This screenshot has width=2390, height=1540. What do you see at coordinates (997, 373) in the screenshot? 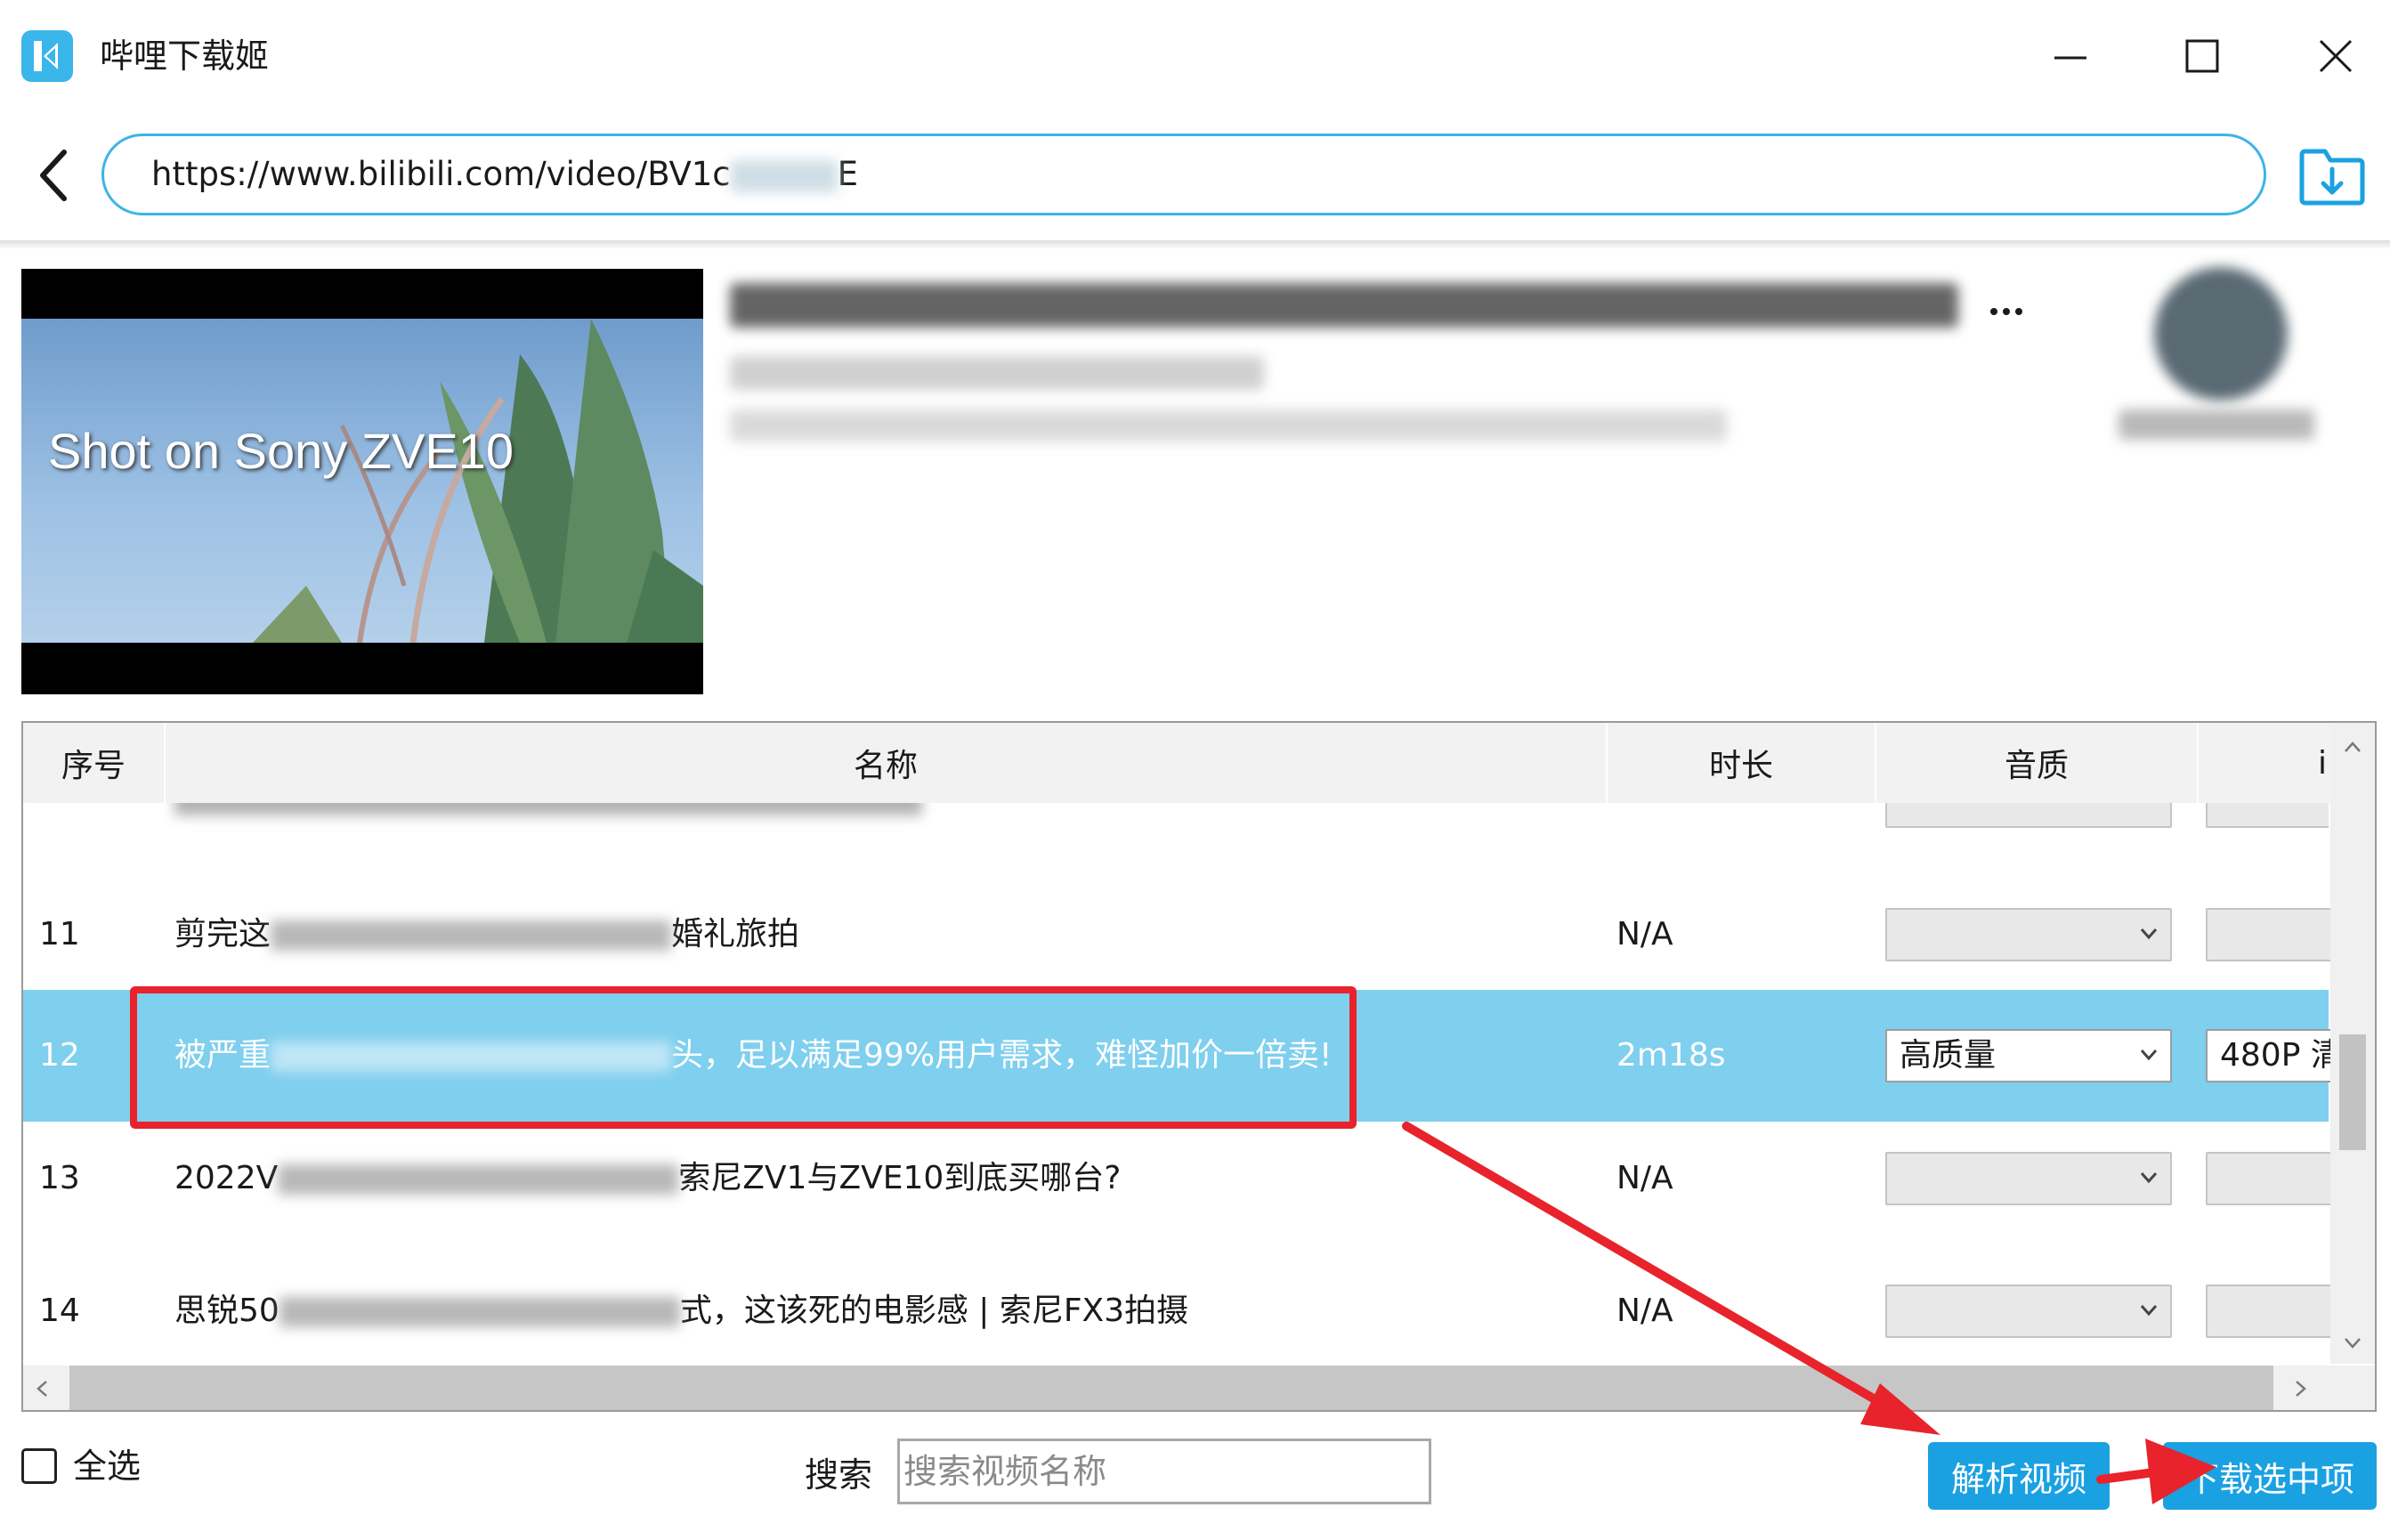
I see `video-meta-redacted` at bounding box center [997, 373].